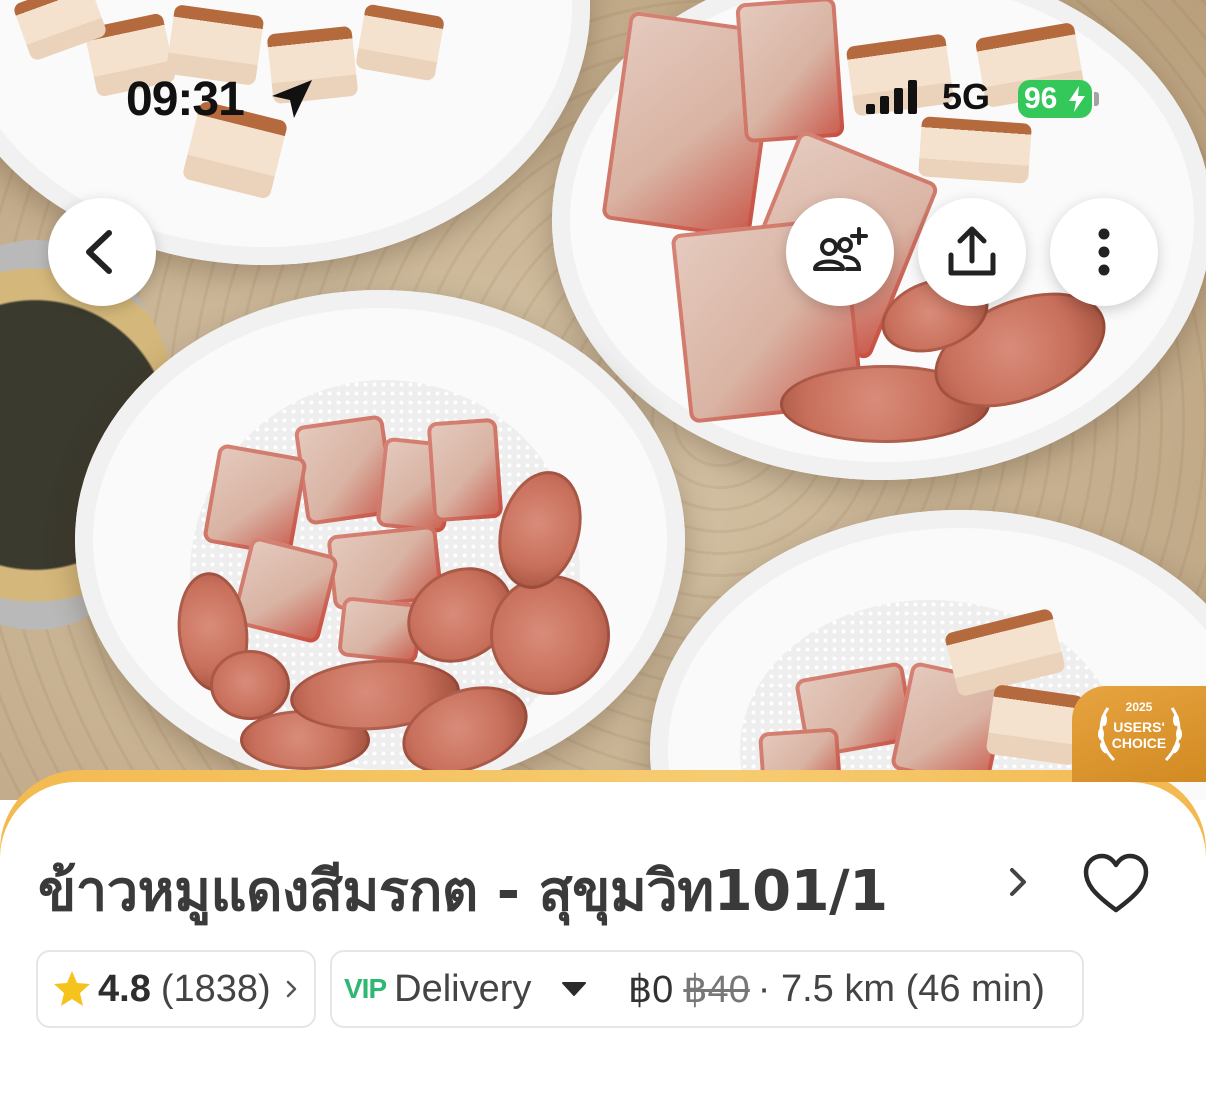  What do you see at coordinates (574, 989) in the screenshot?
I see `caret-down-icon` at bounding box center [574, 989].